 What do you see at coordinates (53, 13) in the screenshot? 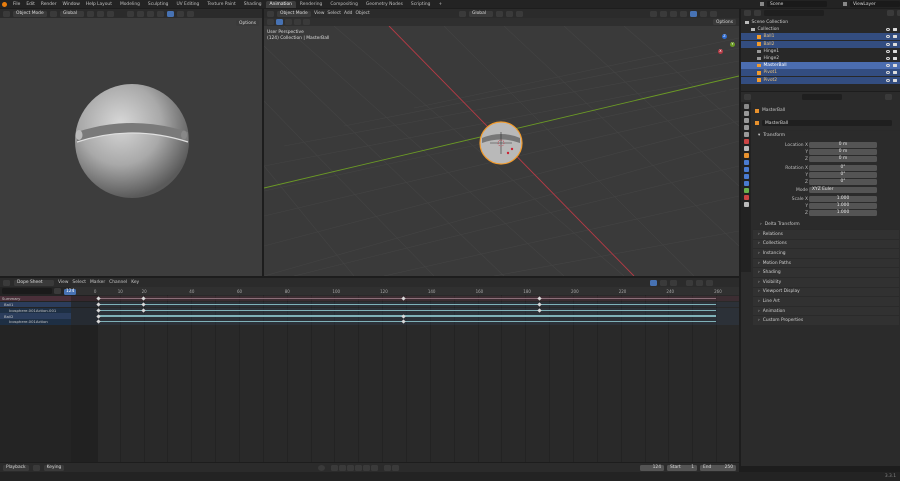
I see `orientation-icon` at bounding box center [53, 13].